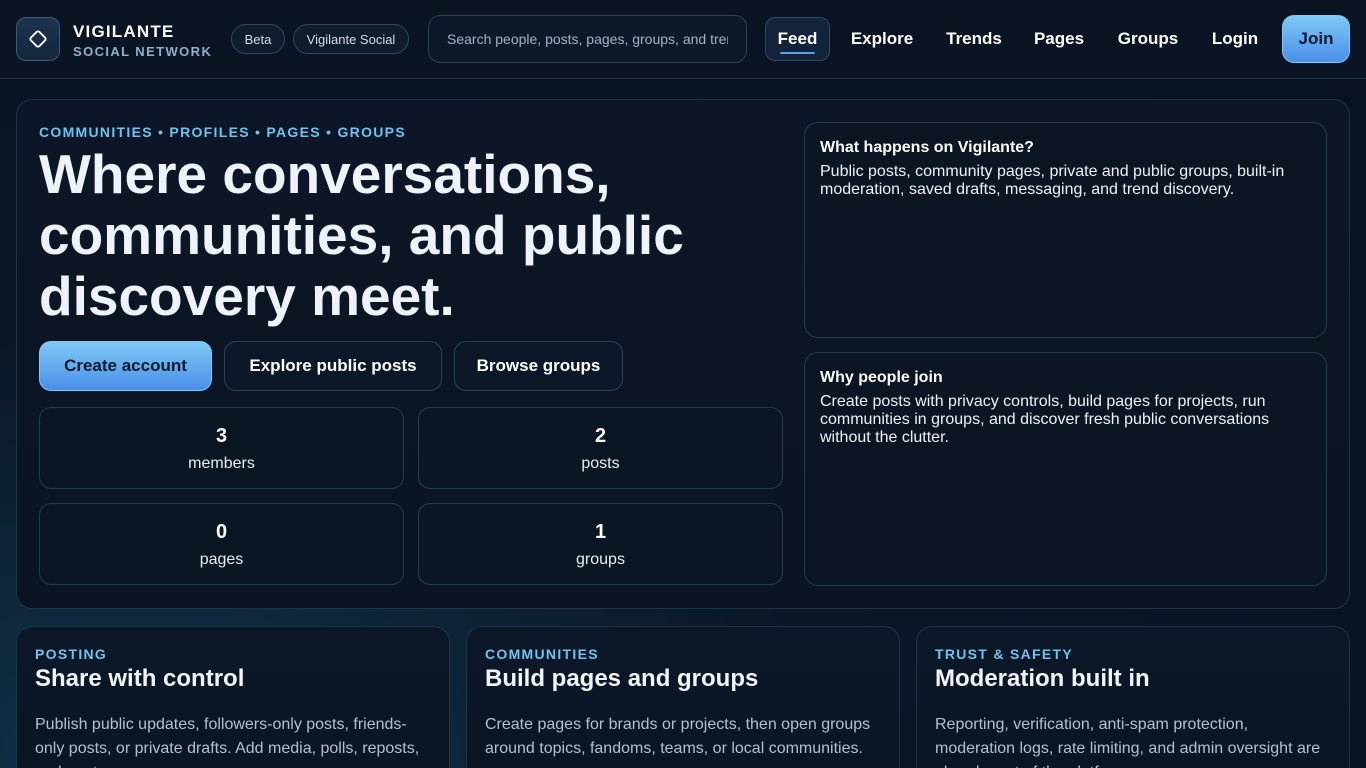 The width and height of the screenshot is (1366, 768). I want to click on hero-eyebrow: COMMUNITIES • PROFILES • PAGES • GROUPS, so click(222, 132).